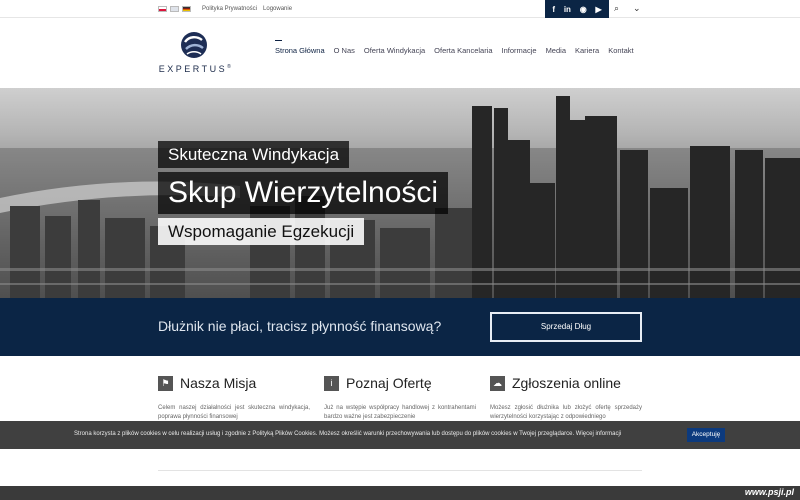 The height and width of the screenshot is (500, 800). What do you see at coordinates (556, 50) in the screenshot?
I see `nav-item-media: Media` at bounding box center [556, 50].